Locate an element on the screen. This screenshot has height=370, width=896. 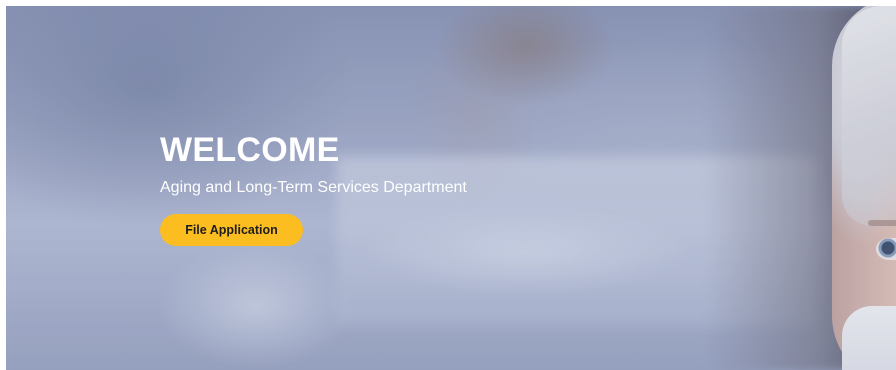
hero-subtitle: Aging and Long-Term Services Department is located at coordinates (313, 187).